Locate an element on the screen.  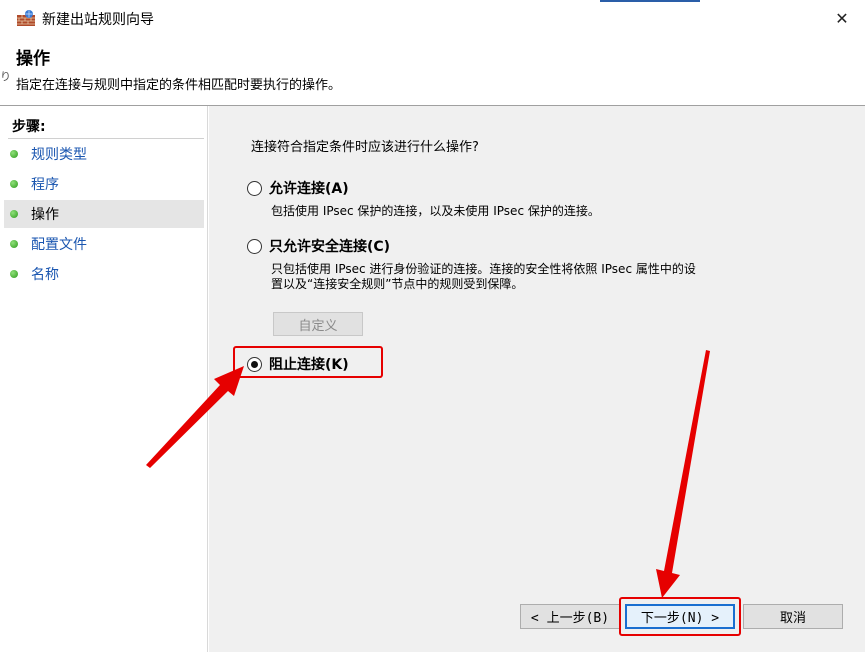
sidebar-item-label: 规则类型 is located at coordinates (59, 155).